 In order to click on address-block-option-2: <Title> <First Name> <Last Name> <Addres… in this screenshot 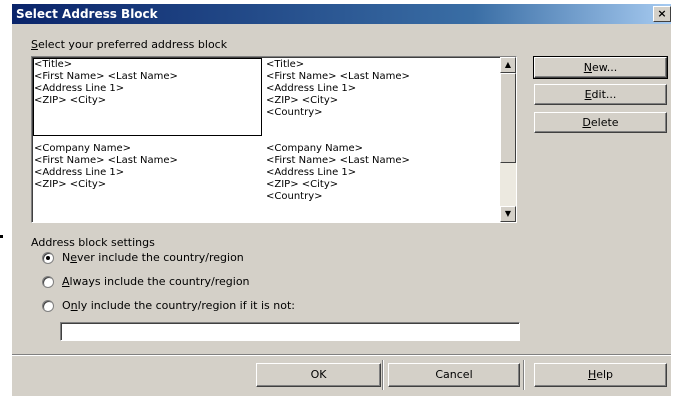, I will do `click(378, 97)`.